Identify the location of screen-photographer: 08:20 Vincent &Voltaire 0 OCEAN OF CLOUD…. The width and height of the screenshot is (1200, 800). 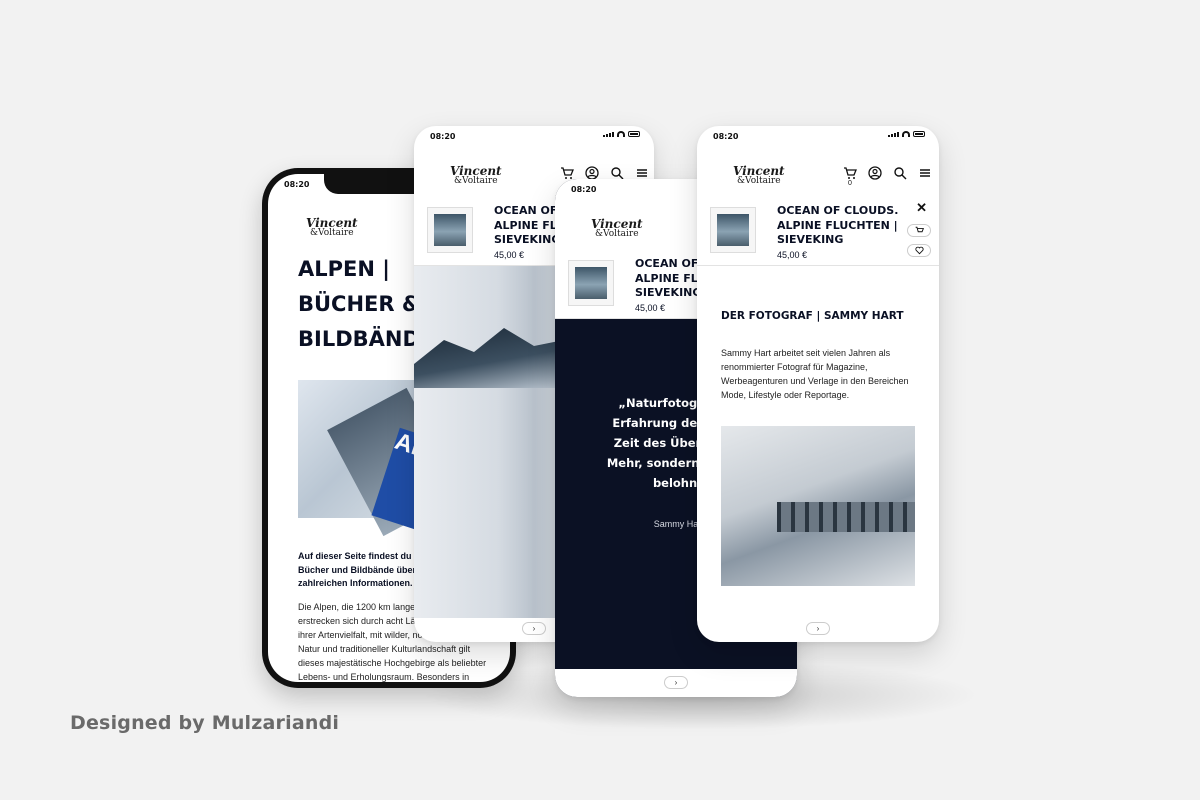
(818, 384).